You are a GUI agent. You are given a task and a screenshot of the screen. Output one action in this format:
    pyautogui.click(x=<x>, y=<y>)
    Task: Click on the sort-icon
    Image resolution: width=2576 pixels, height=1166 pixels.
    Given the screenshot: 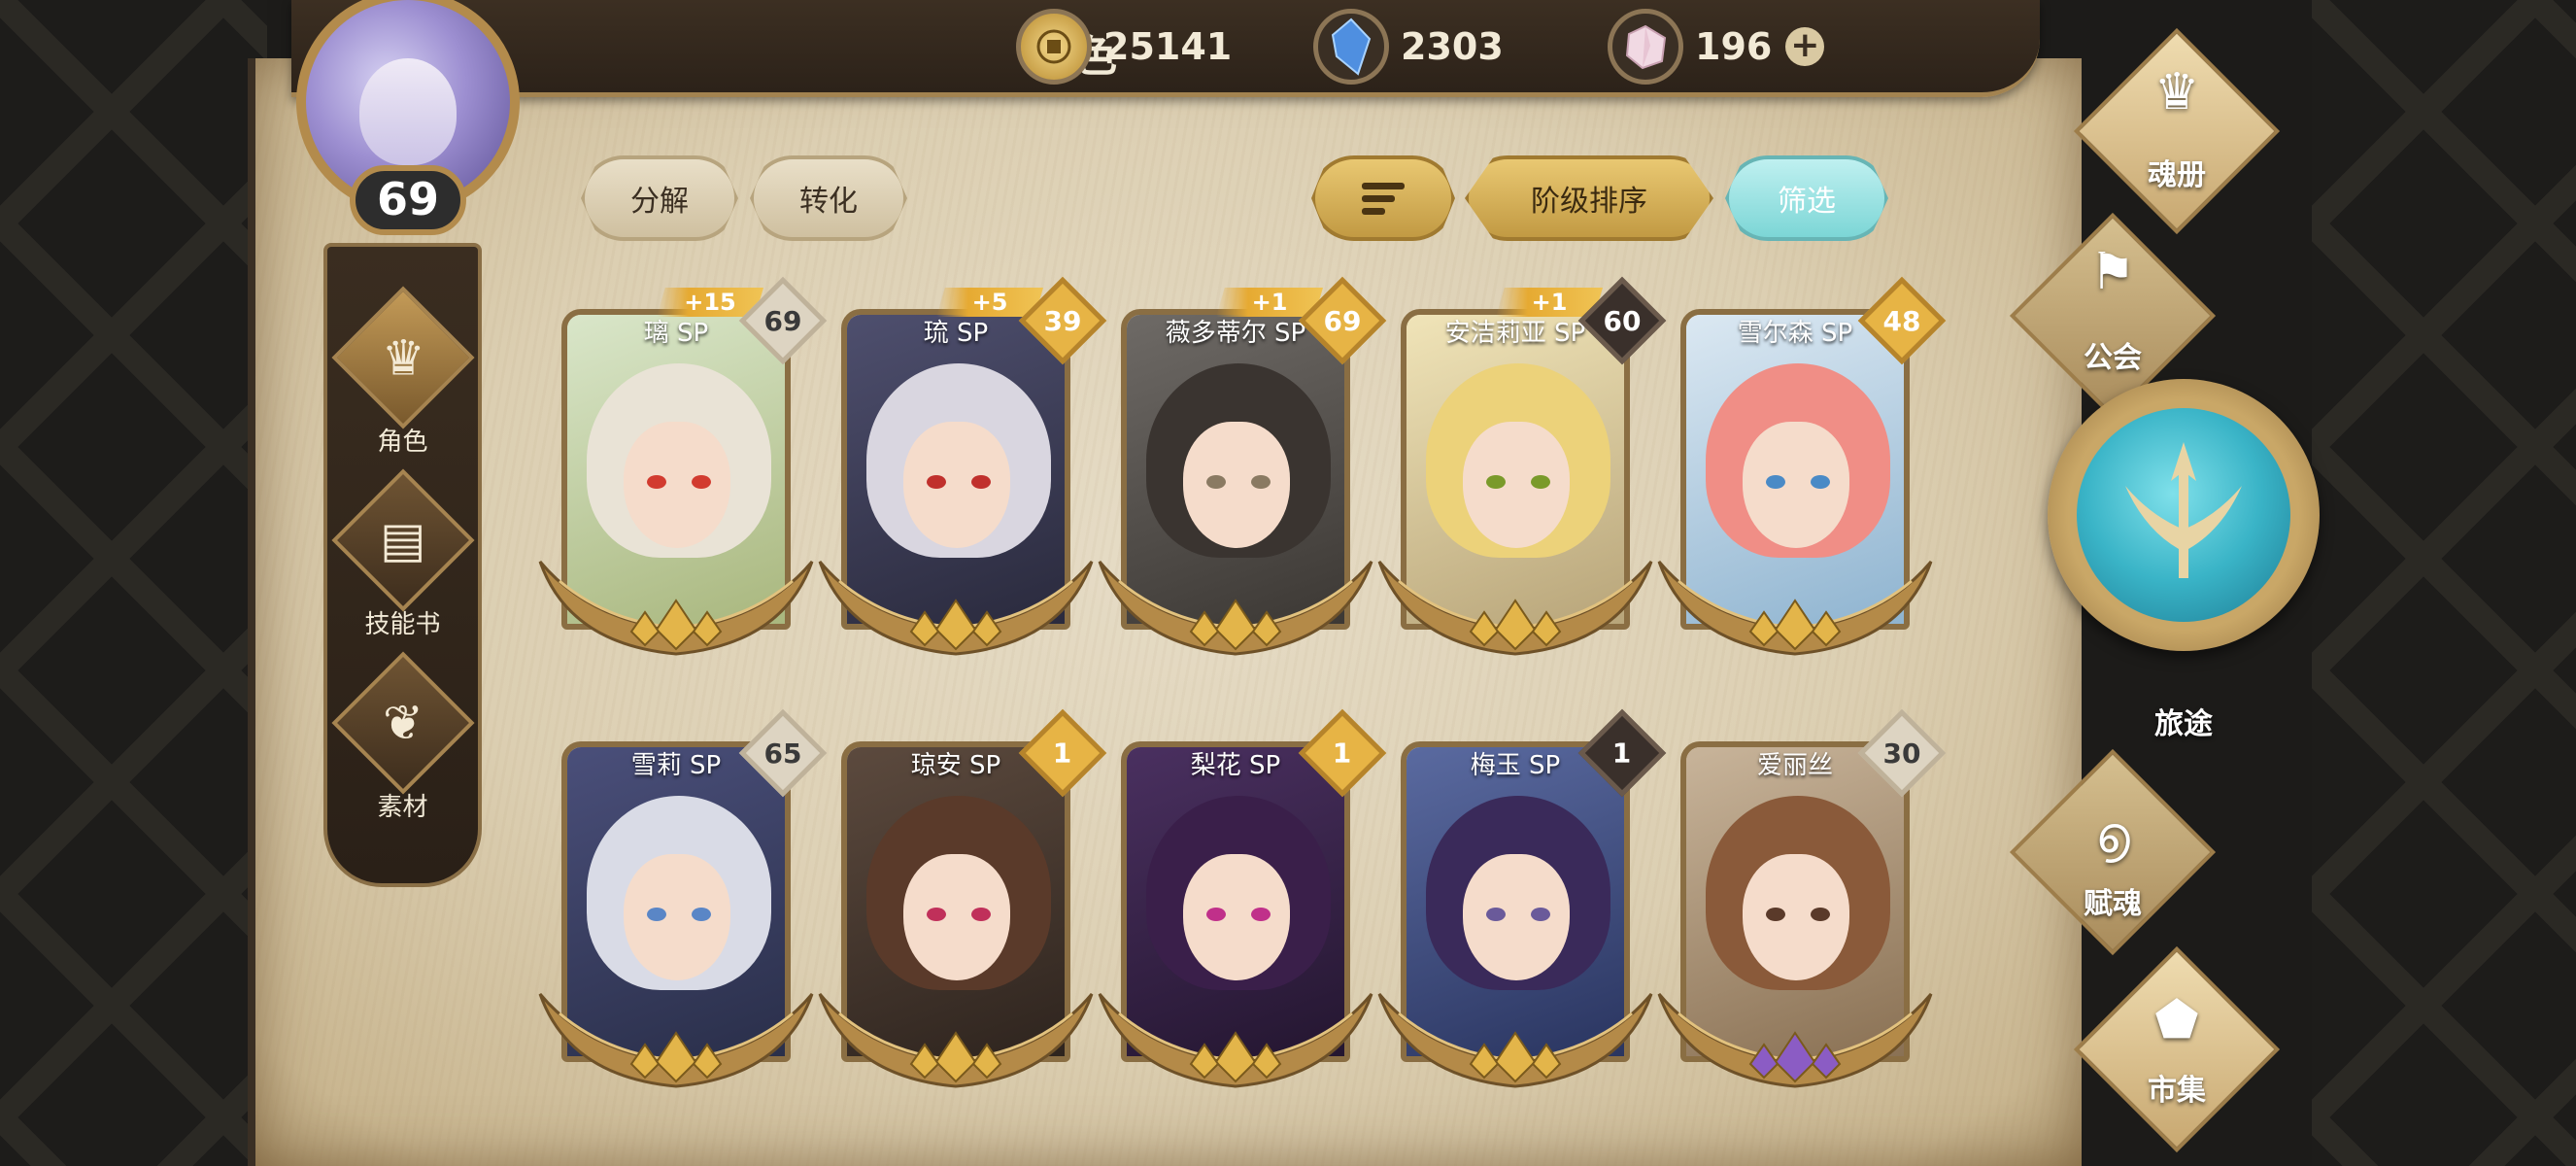 What is the action you would take?
    pyautogui.click(x=1383, y=198)
    